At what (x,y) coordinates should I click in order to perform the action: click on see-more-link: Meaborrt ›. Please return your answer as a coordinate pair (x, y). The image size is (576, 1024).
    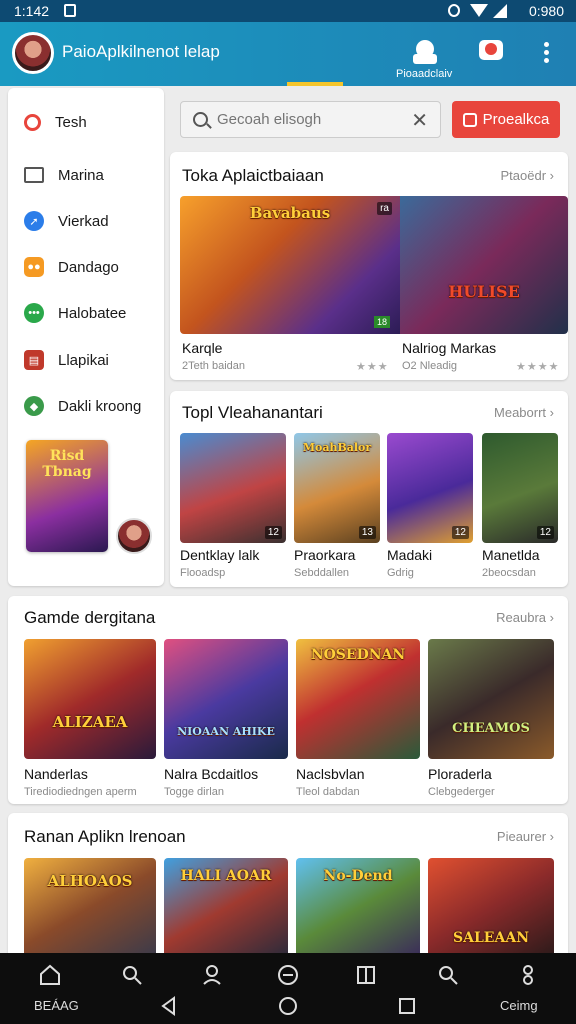
    Looking at the image, I should click on (524, 412).